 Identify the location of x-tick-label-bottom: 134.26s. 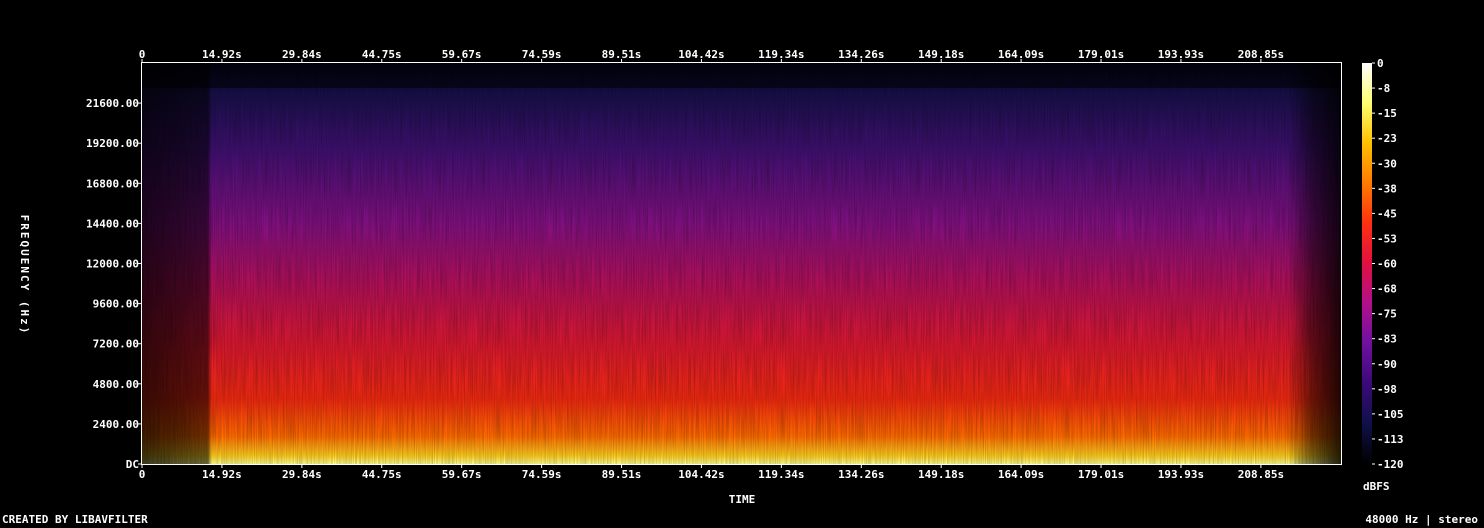
(861, 474).